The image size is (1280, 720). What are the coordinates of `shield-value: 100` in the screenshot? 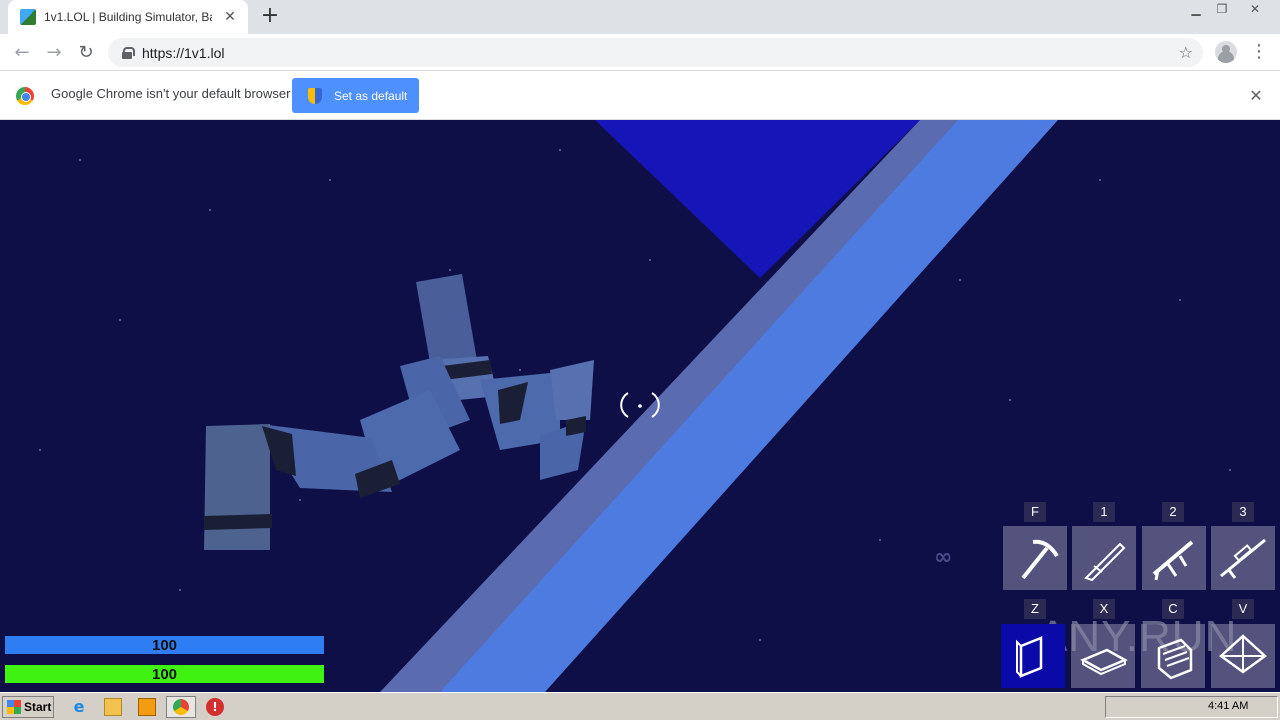 It's located at (164, 645).